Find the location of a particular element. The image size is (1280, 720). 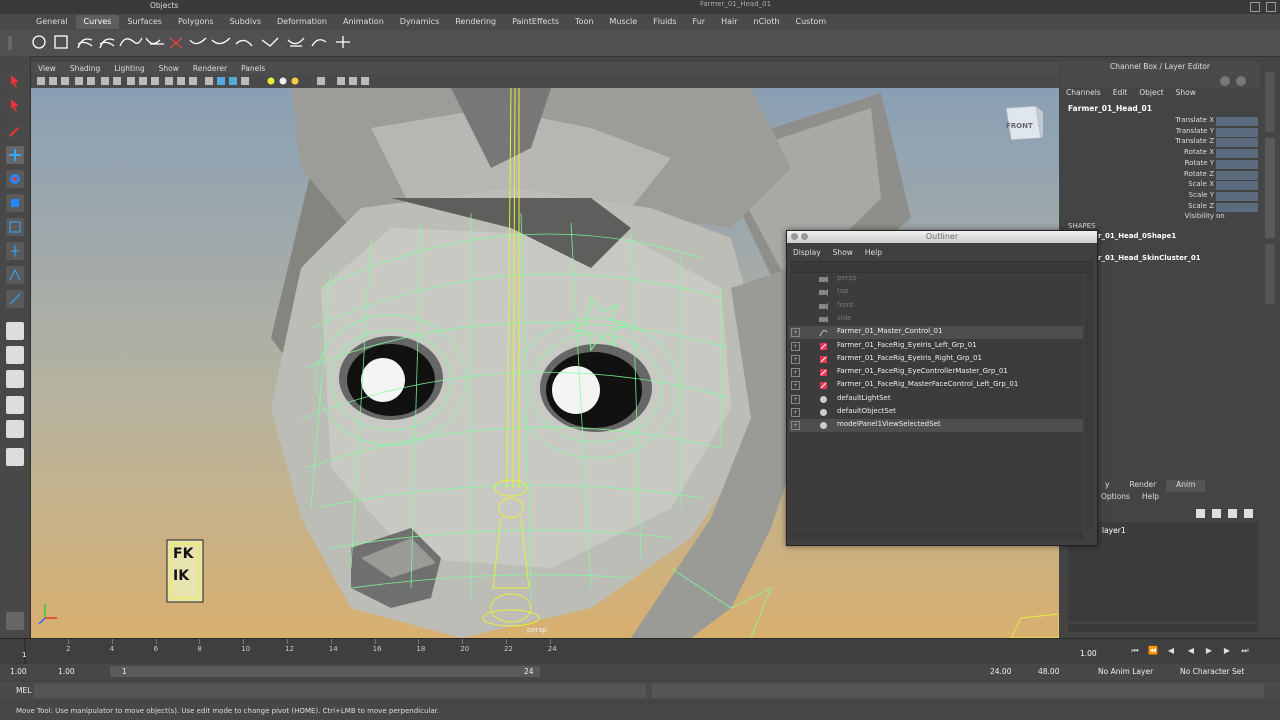

outliner-item: + Farmer_01_FaceRig_EyeIris_Right_Grp_01 is located at coordinates (936, 359).